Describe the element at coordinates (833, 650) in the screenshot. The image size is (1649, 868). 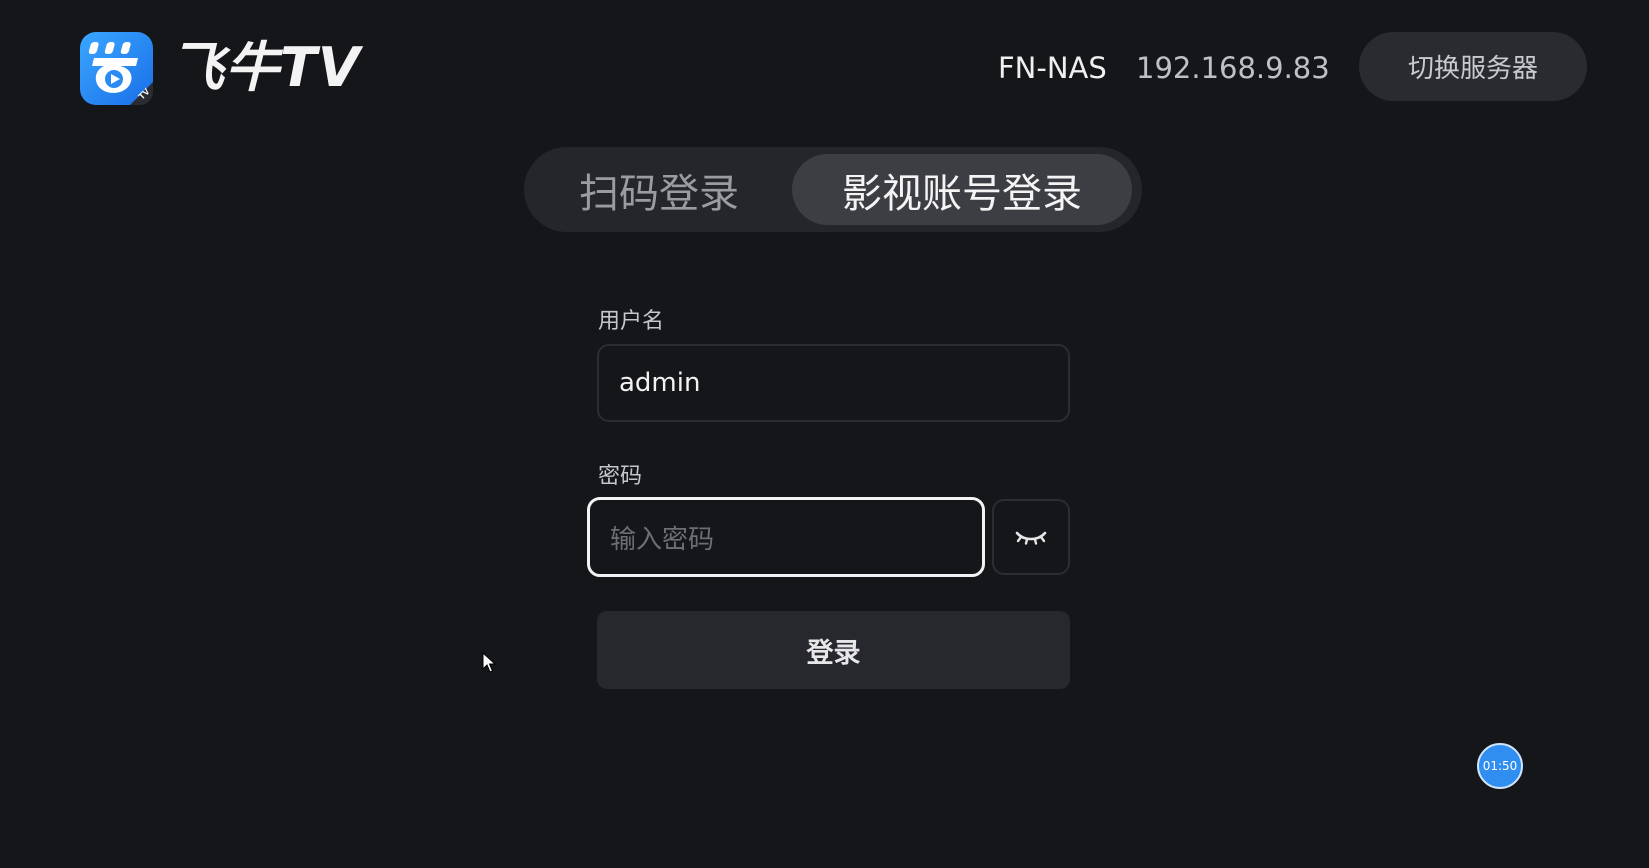
I see `login-button: 登录` at that location.